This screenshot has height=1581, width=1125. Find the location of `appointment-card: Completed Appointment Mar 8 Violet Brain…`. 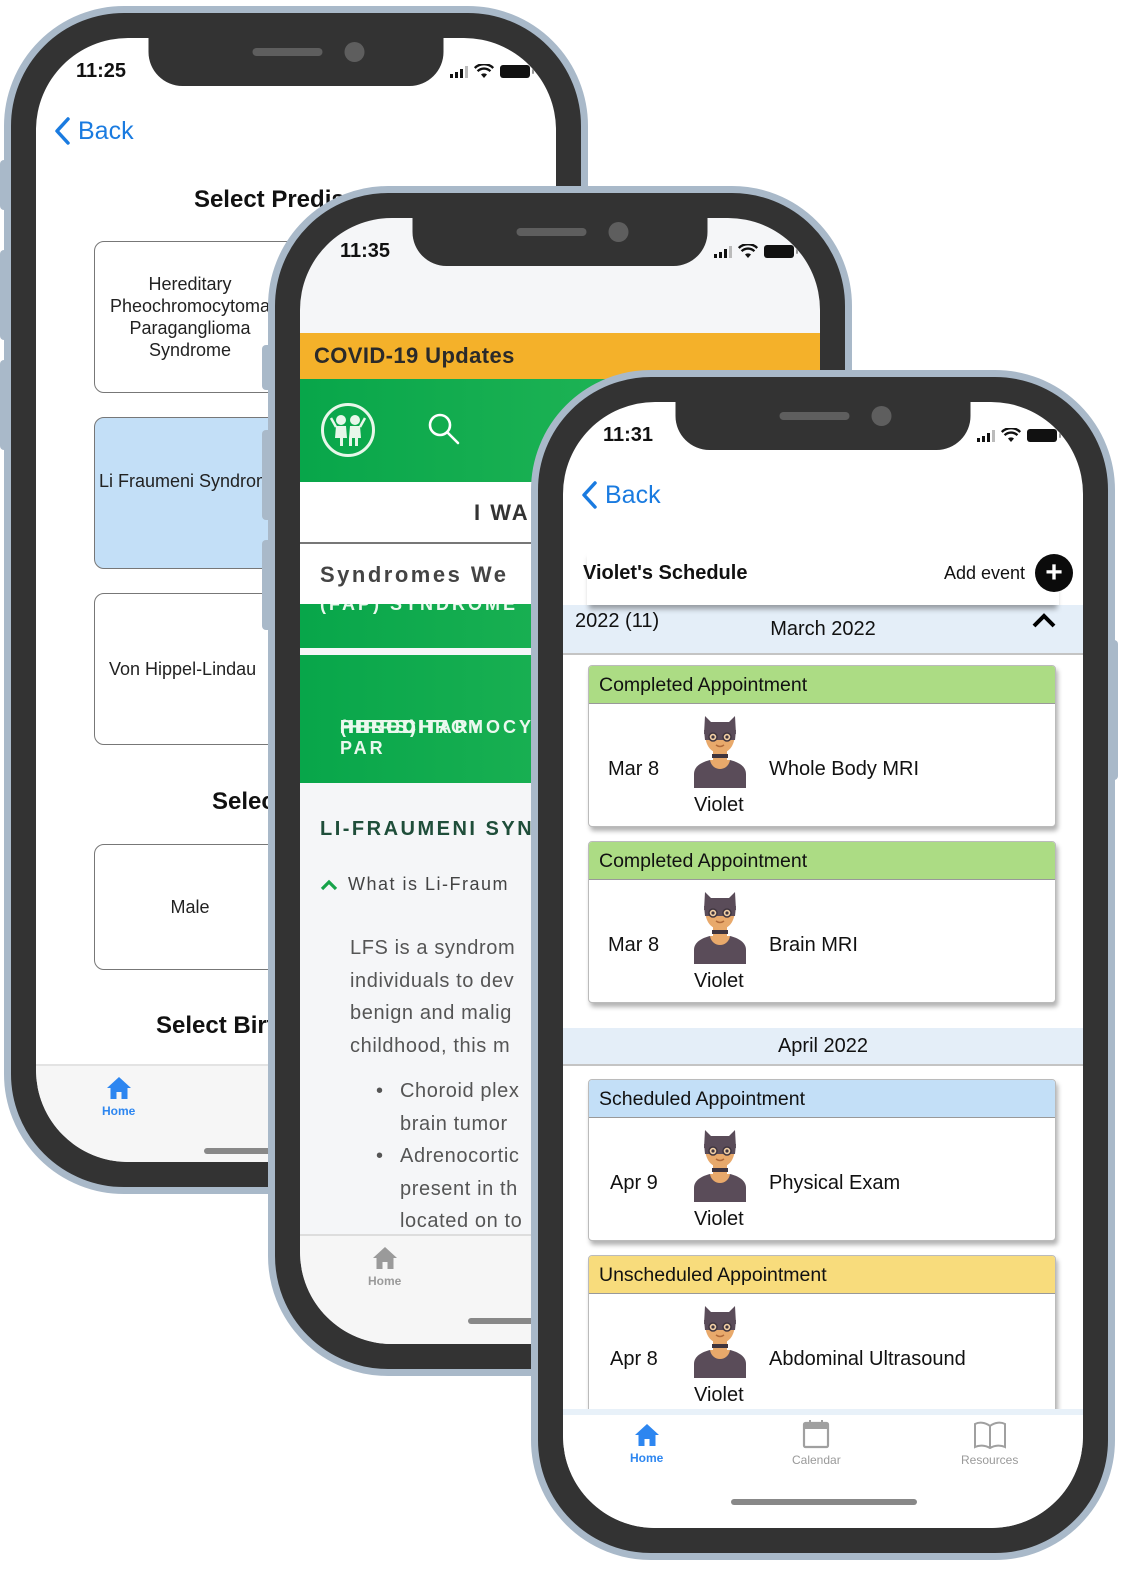

appointment-card: Completed Appointment Mar 8 Violet Brain… is located at coordinates (822, 922).